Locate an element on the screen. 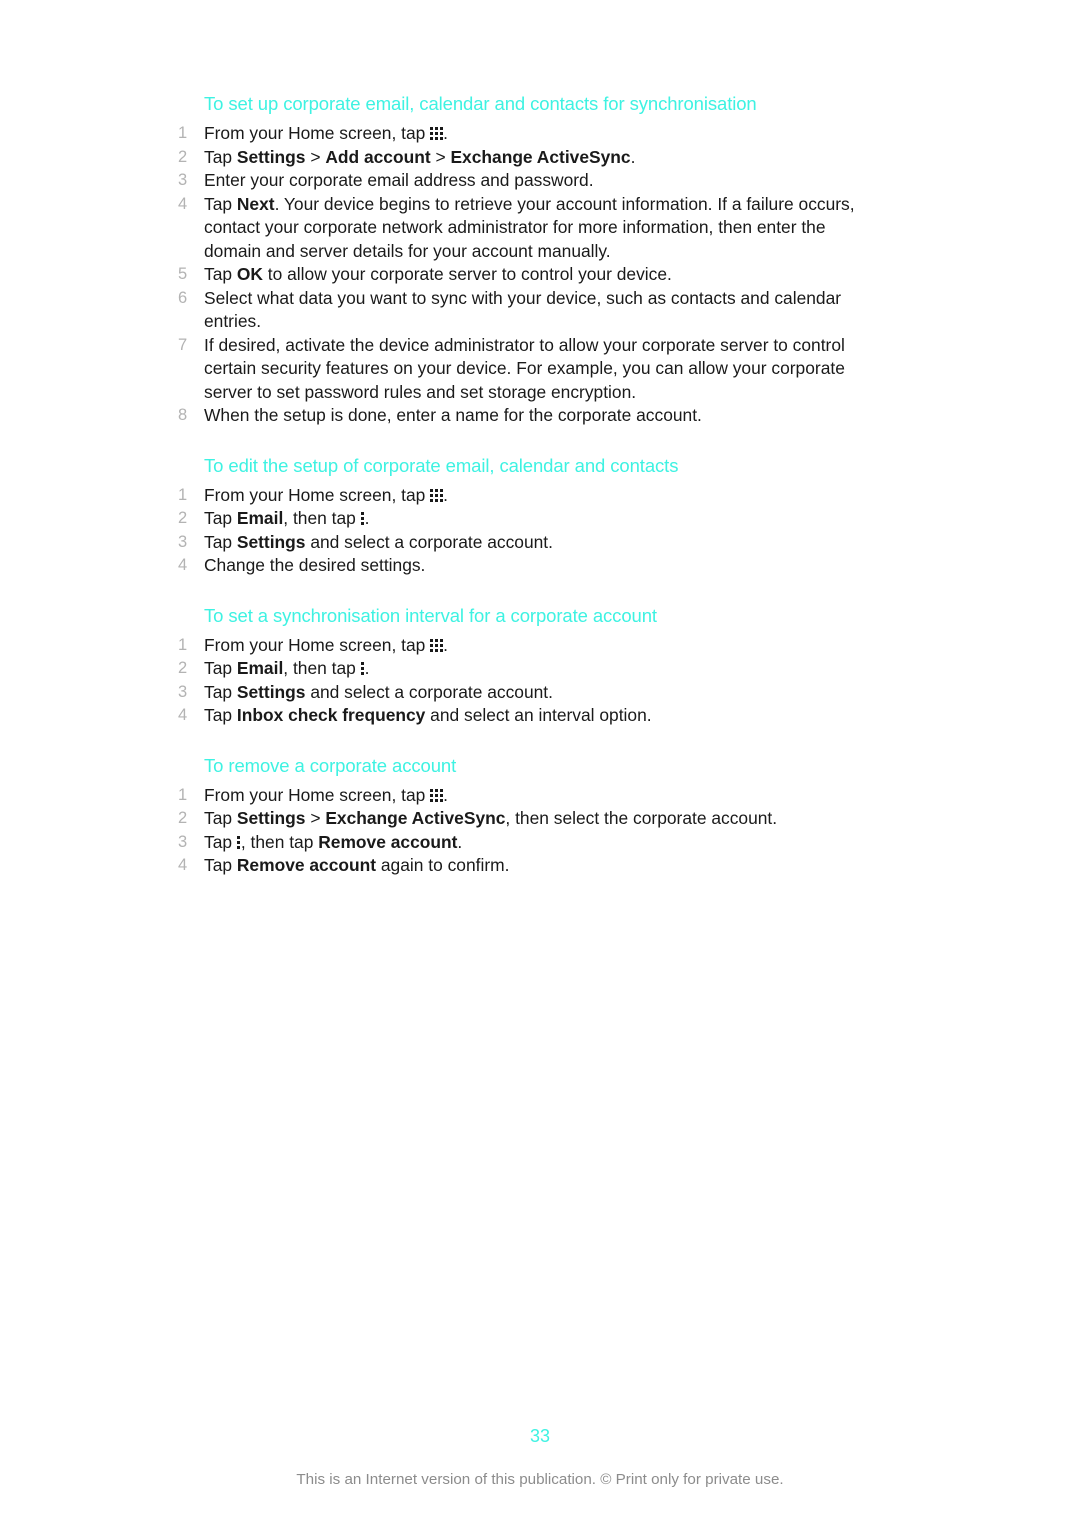 Image resolution: width=1080 pixels, height=1527 pixels. step-text: , then select the corporate account. is located at coordinates (641, 818).